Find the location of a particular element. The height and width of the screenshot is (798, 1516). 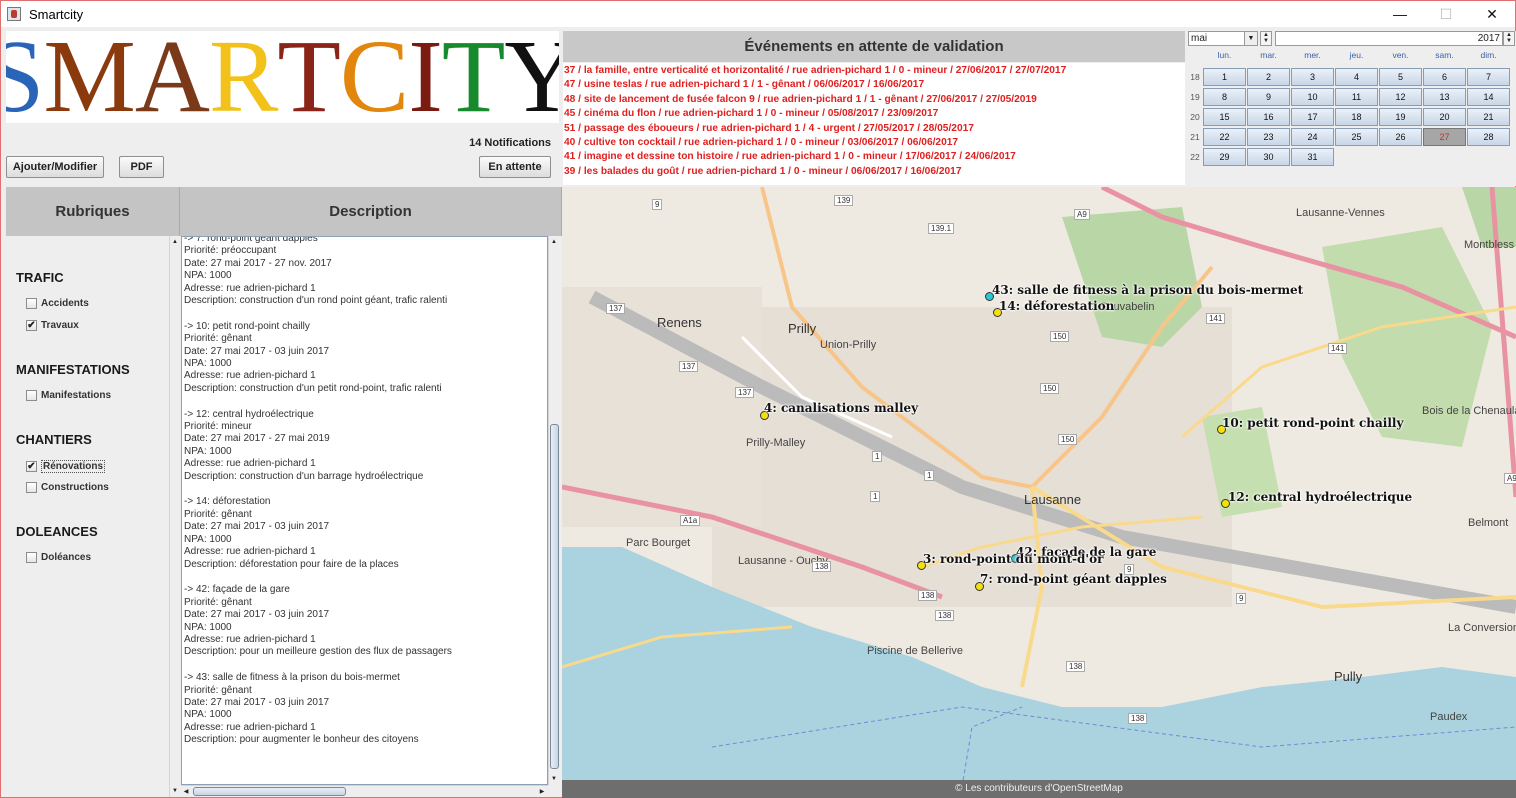

map-place-label: Lausanne-Vennes is located at coordinates (1340, 213).